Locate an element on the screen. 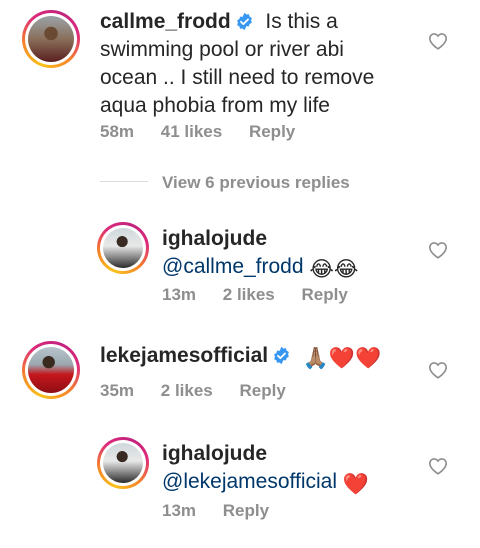 The height and width of the screenshot is (548, 480). comment-text-line: Is this a is located at coordinates (301, 21).